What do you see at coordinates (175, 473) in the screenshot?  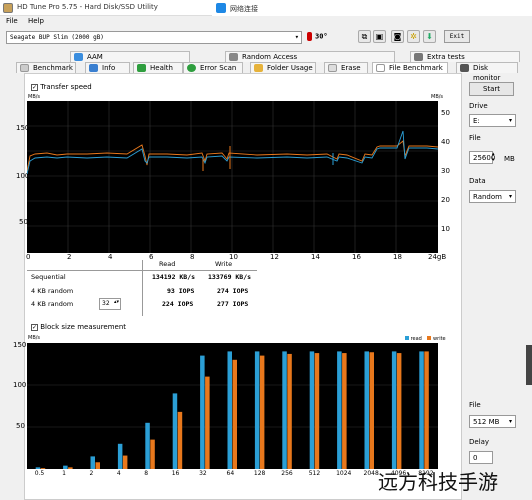 I see `block-x-tick: 16` at bounding box center [175, 473].